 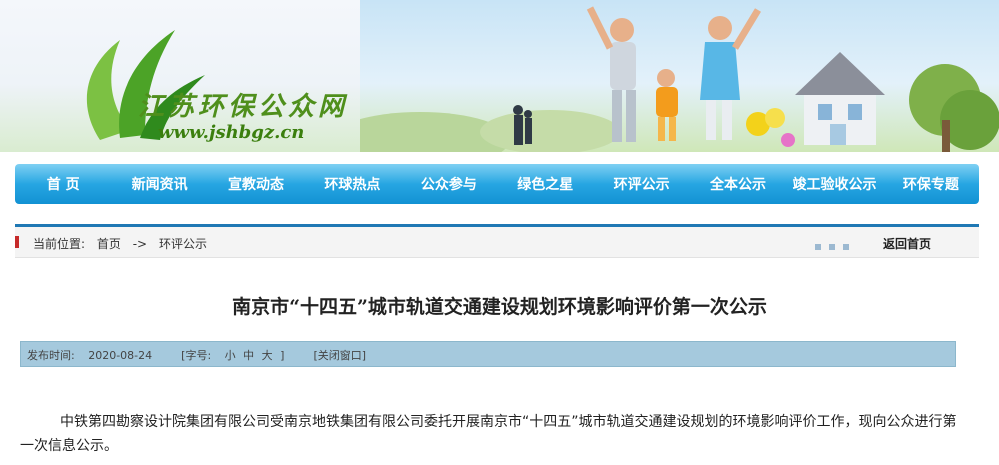 I want to click on publish-date-label: 发布时间:, so click(x=51, y=355).